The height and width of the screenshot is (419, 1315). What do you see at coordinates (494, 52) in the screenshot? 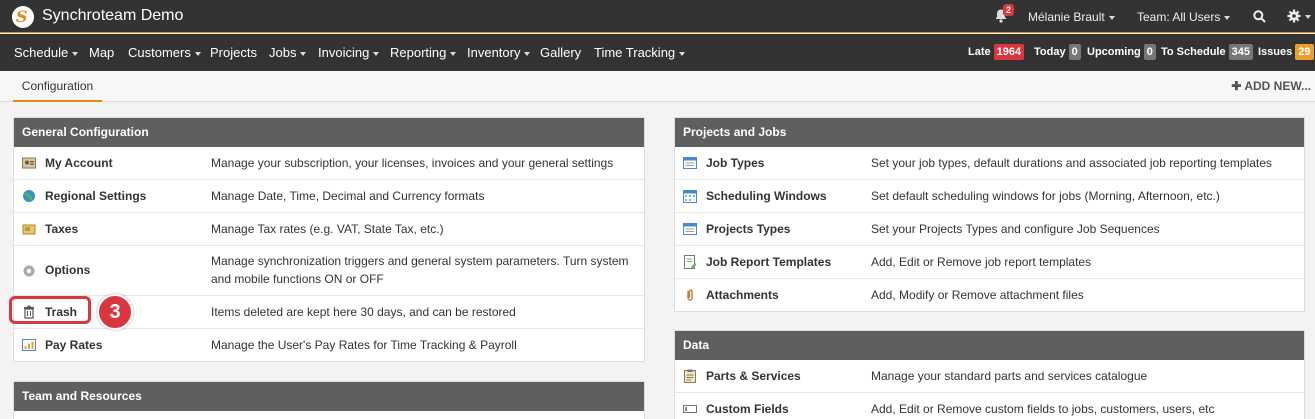
I see `menu-label: Inventory` at bounding box center [494, 52].